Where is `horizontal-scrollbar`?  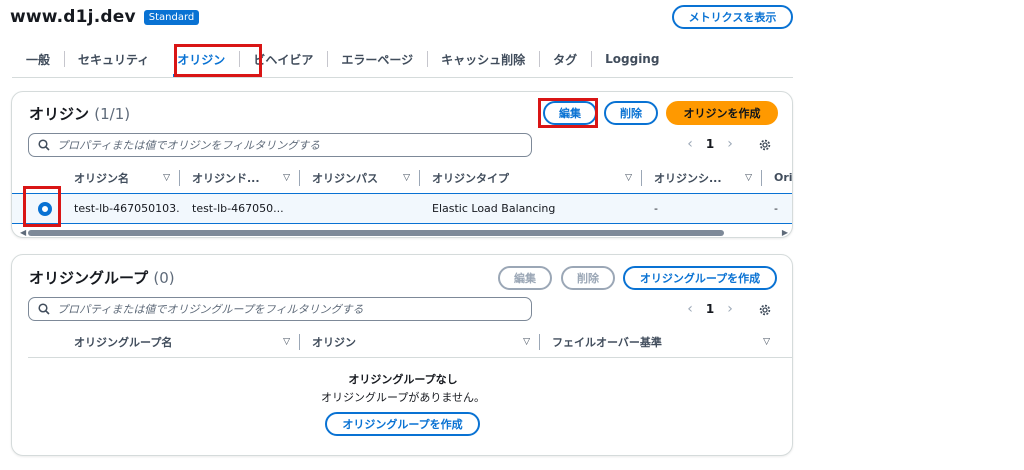
horizontal-scrollbar is located at coordinates (376, 233).